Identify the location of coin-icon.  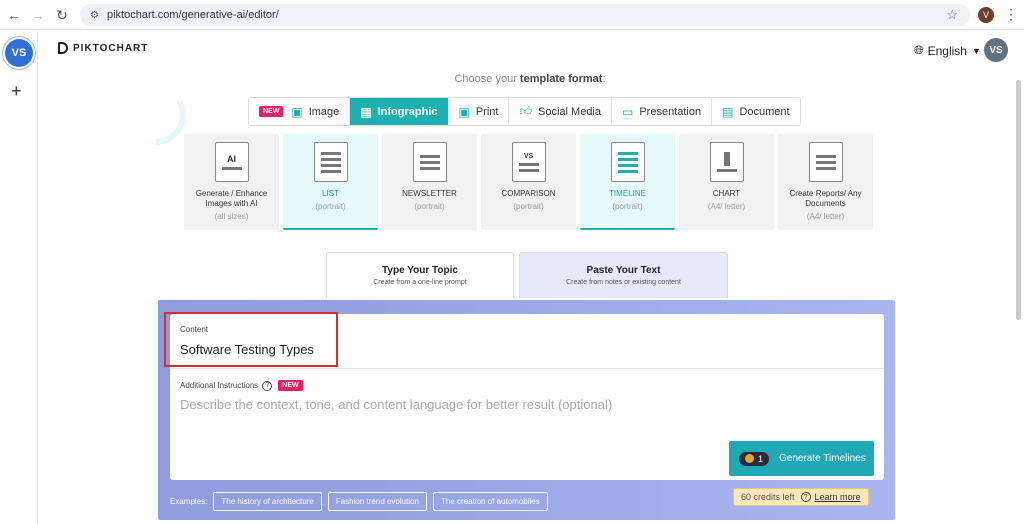
(749, 458).